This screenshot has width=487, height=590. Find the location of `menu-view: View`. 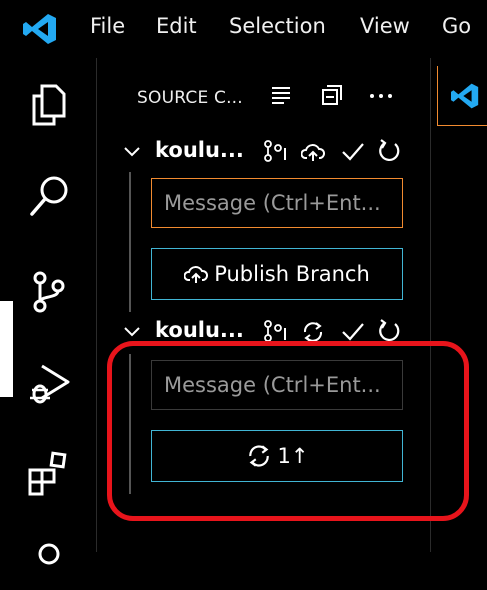

menu-view: View is located at coordinates (385, 26).